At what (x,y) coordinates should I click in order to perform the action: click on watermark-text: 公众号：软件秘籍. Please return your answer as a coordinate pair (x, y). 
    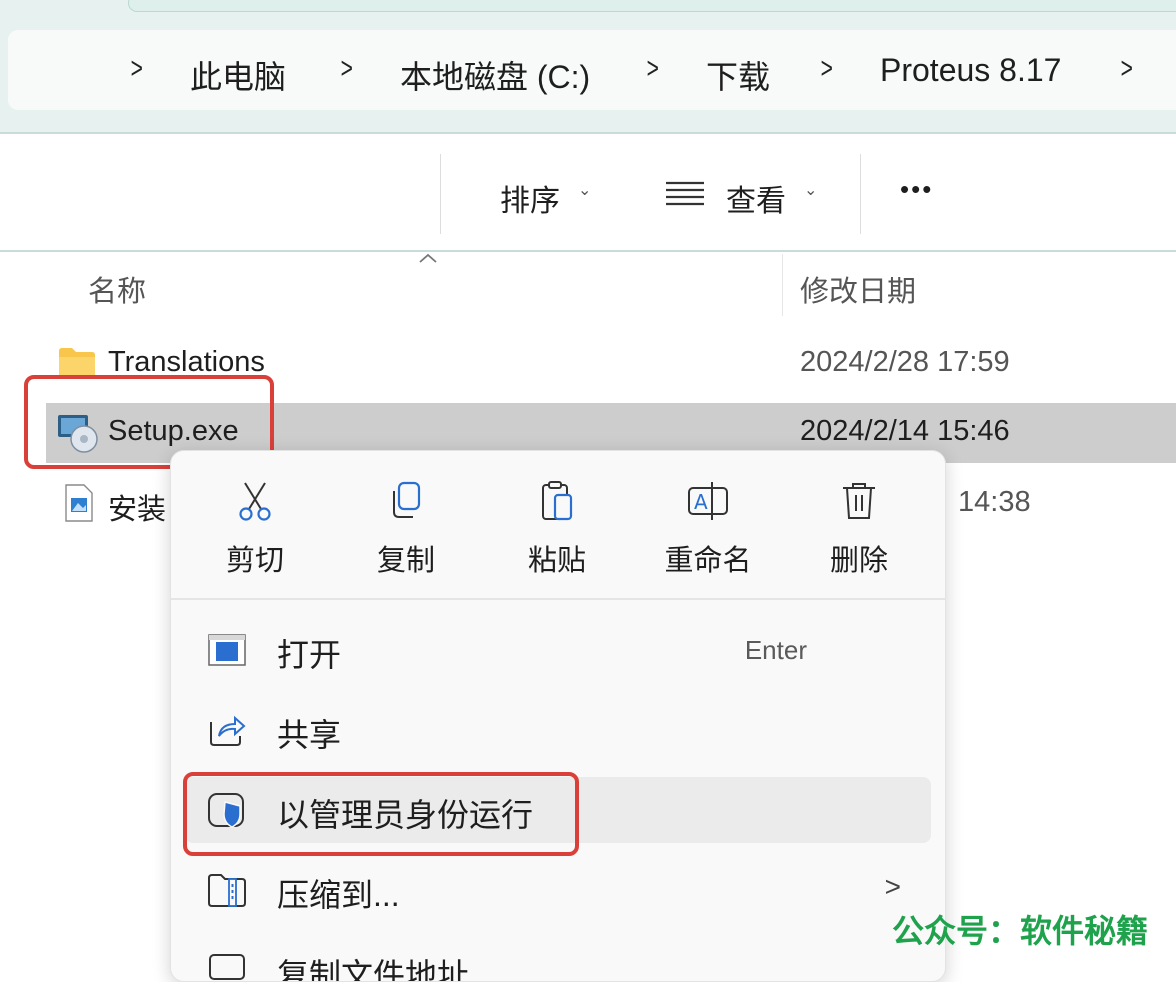
    Looking at the image, I should click on (1020, 931).